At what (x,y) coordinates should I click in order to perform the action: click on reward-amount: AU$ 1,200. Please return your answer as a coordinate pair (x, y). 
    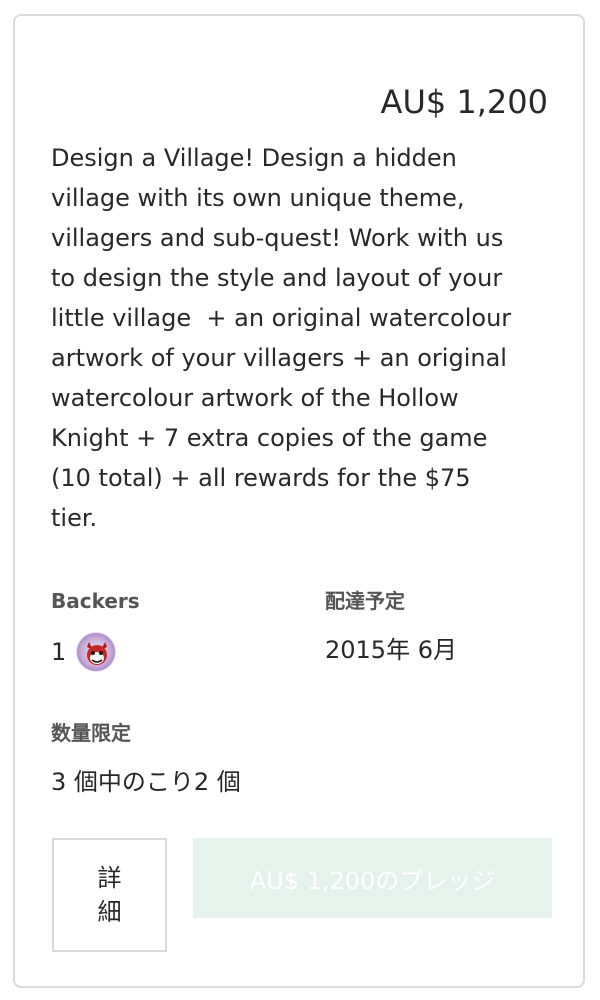
    Looking at the image, I should click on (464, 102).